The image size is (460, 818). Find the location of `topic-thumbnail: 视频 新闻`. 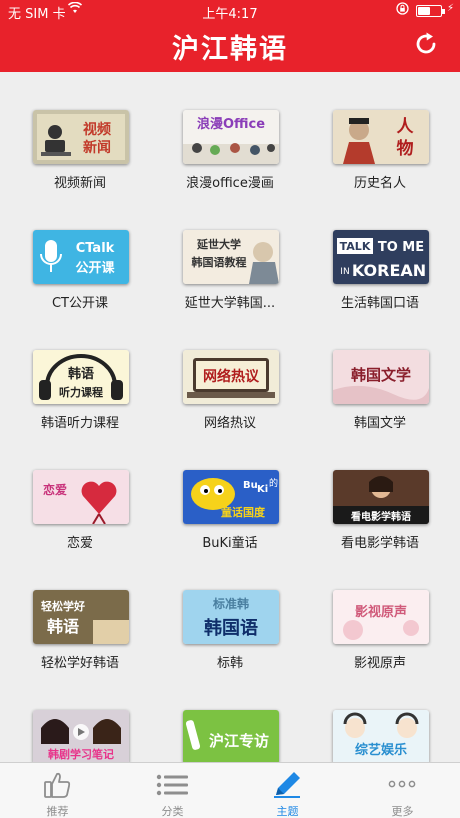

topic-thumbnail: 视频 新闻 is located at coordinates (81, 137).